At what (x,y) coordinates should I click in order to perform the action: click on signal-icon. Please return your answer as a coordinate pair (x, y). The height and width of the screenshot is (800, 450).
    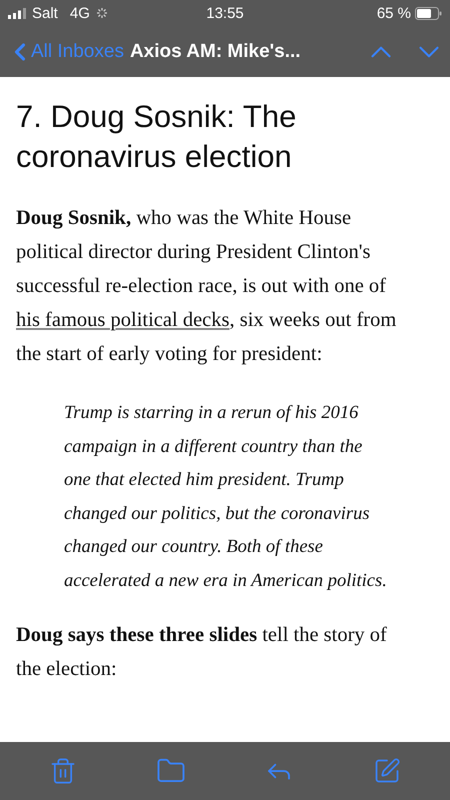
    Looking at the image, I should click on (17, 13).